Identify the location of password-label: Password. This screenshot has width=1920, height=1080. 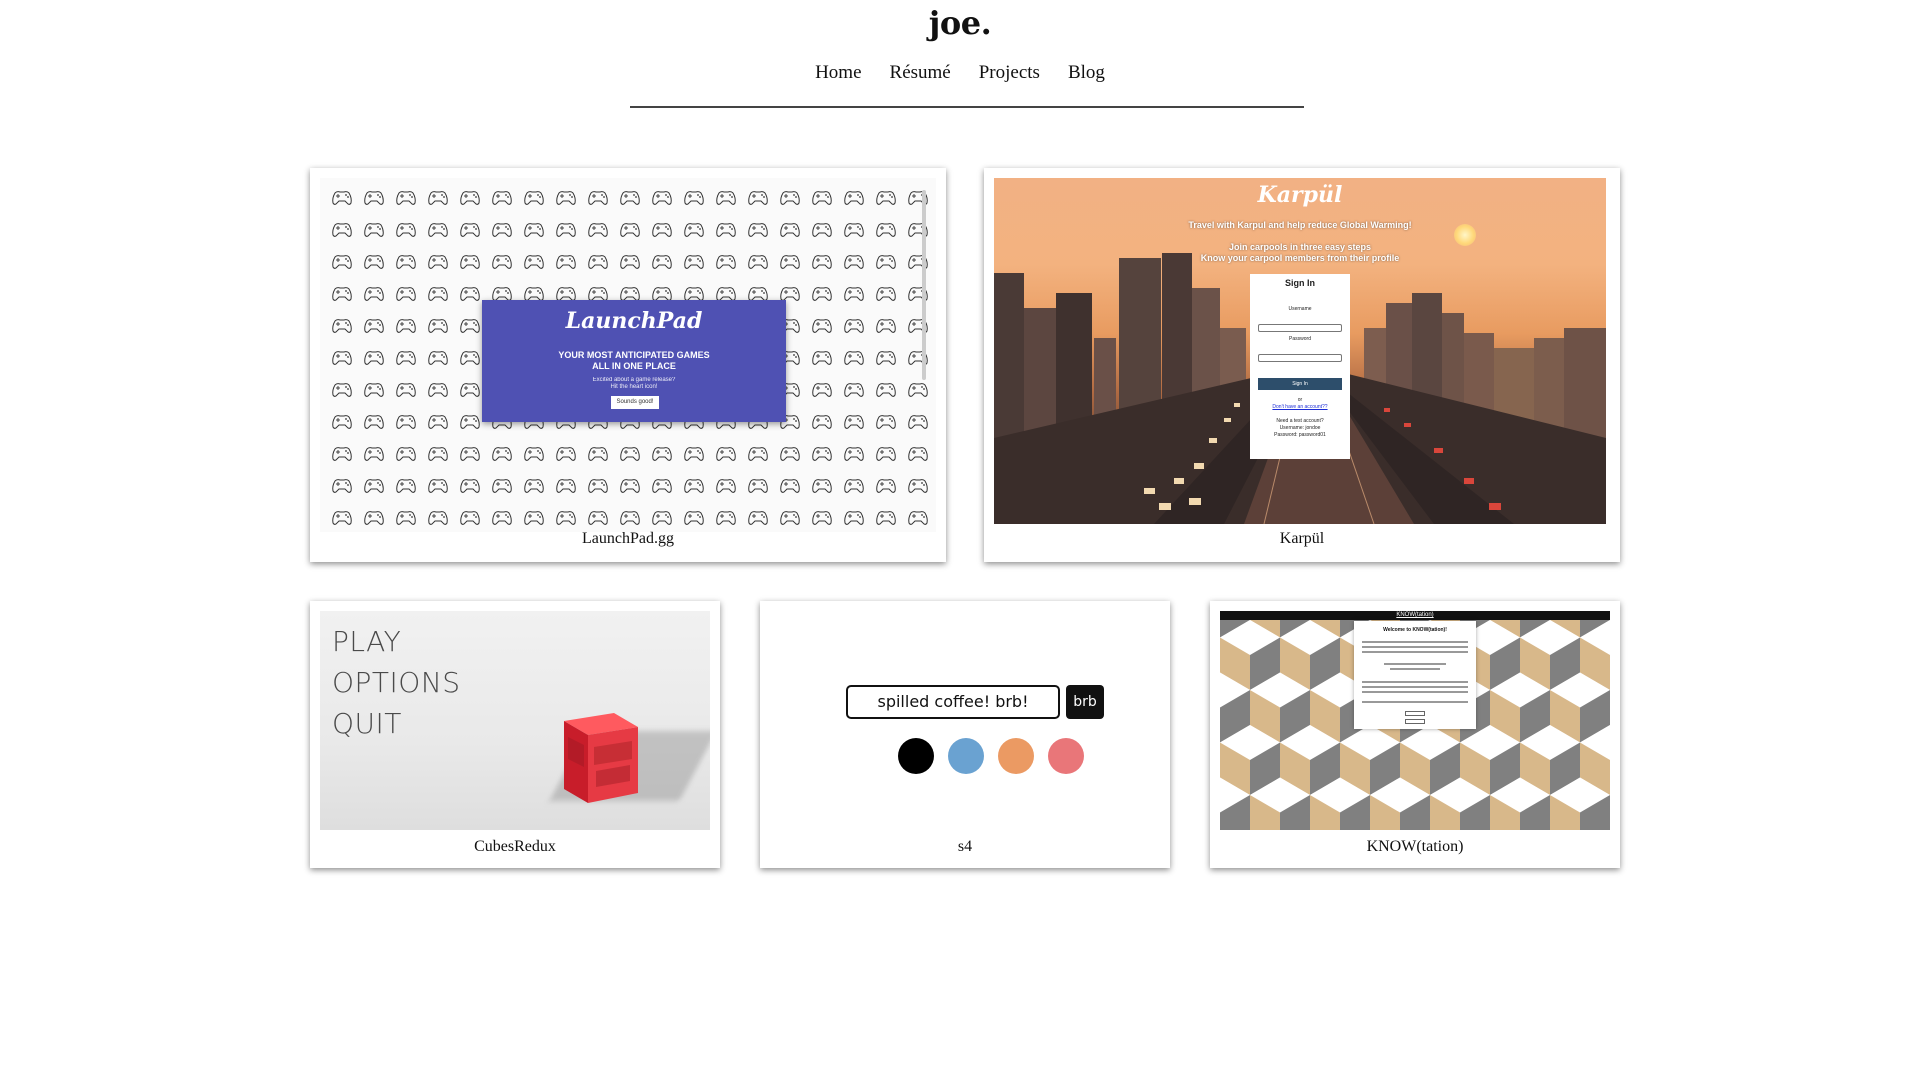
(1300, 339).